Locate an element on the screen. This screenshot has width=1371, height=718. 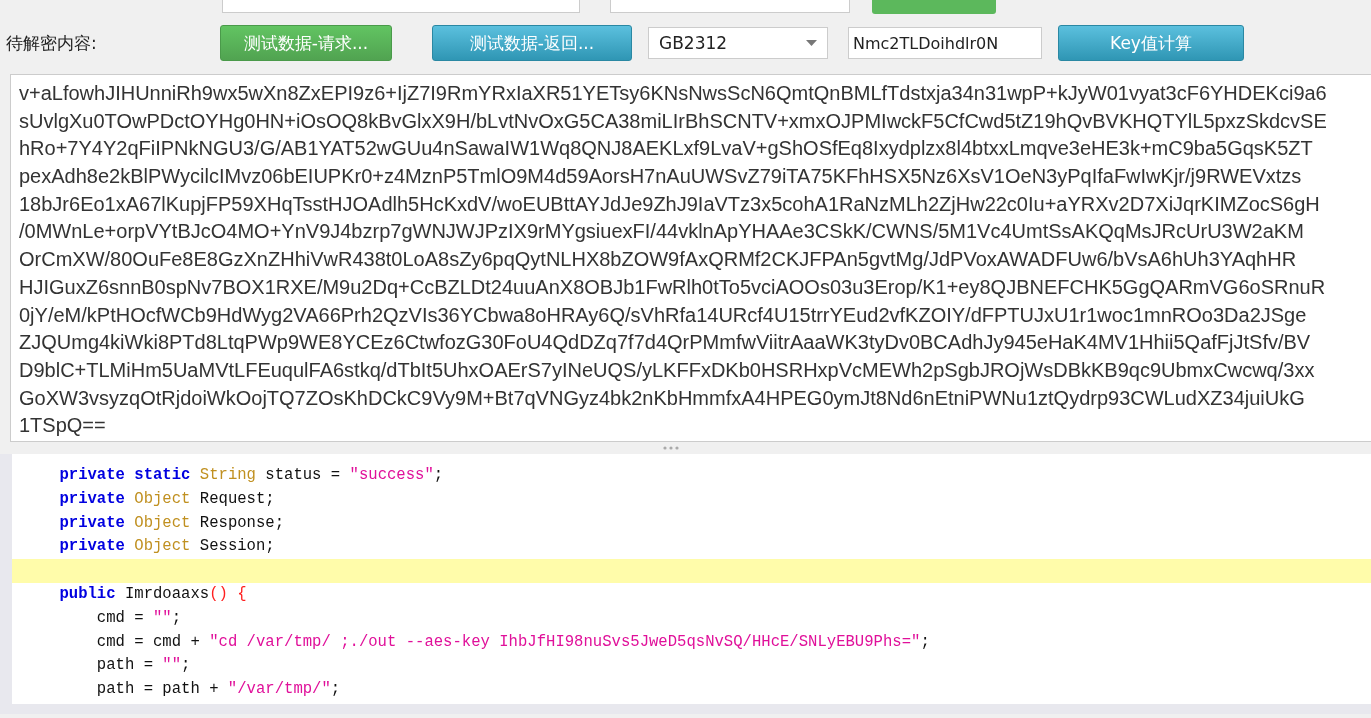
ciphertext-line: HJIGuxZ6snnB0spNv7BOX1RXE/M9u2Dq+CcBZLDt24uuAnX8OBJb1FwRlh0tTo5vciAOOs03u3Erop/K1+ey8QJBNEFCHK5GgQARmVG6oSRnuR is located at coordinates (672, 286).